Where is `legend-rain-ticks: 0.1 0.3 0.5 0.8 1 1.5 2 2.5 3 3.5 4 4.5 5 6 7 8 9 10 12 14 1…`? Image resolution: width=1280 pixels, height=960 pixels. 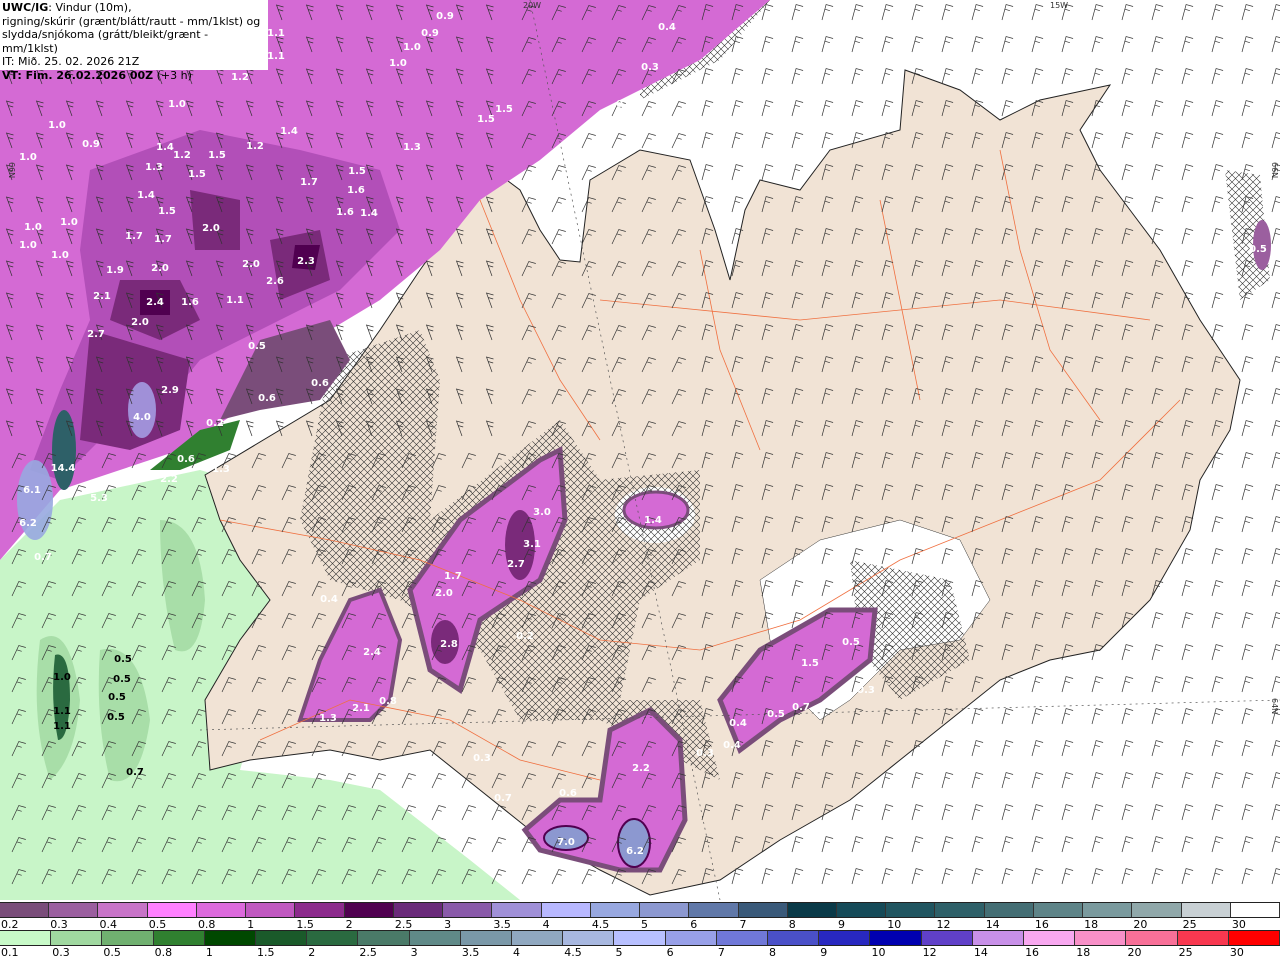
legend-rain-ticks: 0.1 0.3 0.5 0.8 1 1.5 2 2.5 3 3.5 4 4.5 5 6 7 8 9 10 12 14 1… is located at coordinates (640, 952).